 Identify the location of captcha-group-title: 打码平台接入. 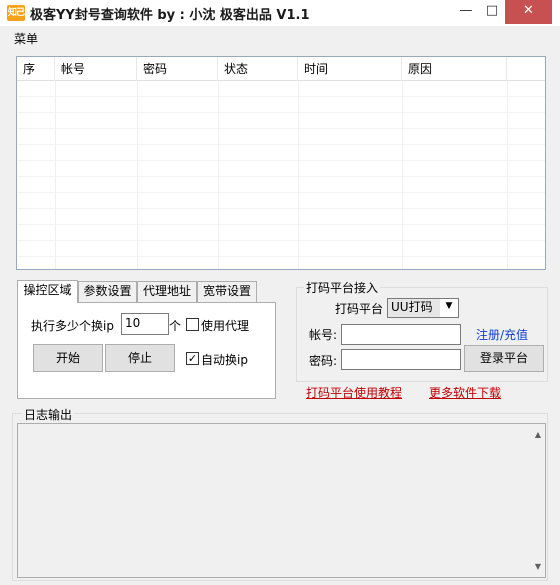
(342, 287).